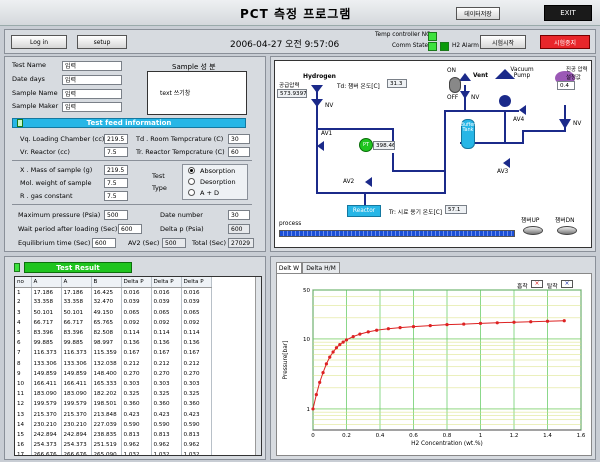  I want to click on table-row: 4 66.717 66.717 65.765 0.092 0.092 0.092, so click(113, 322).